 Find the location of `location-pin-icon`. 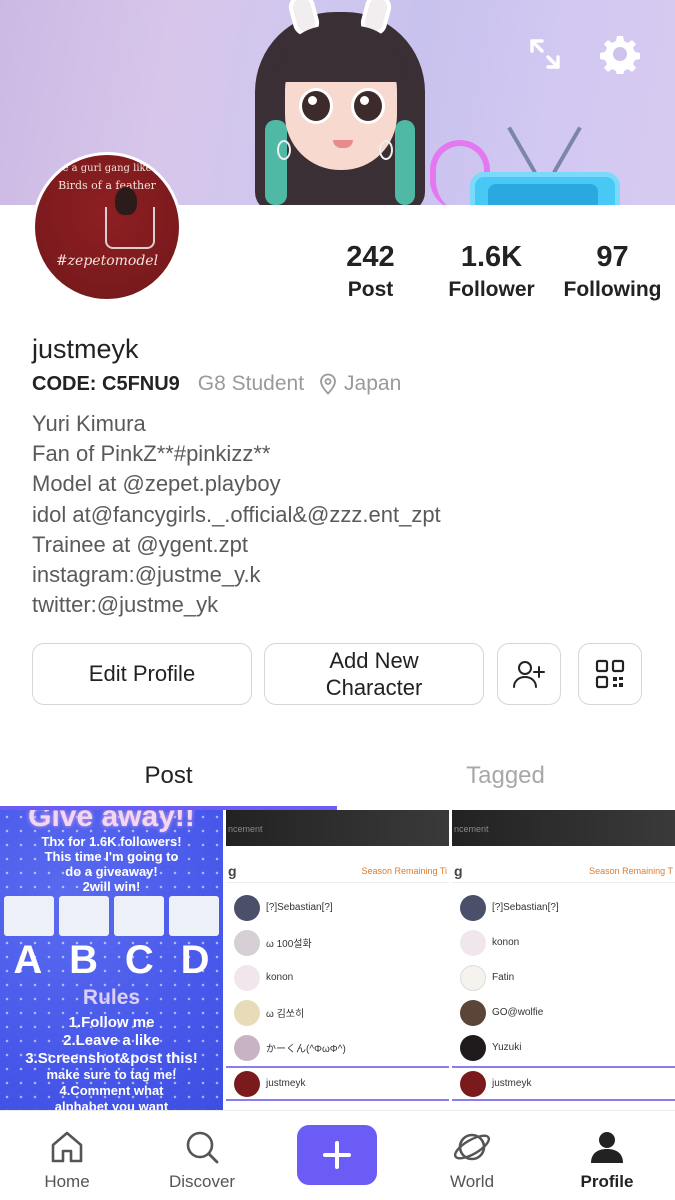

location-pin-icon is located at coordinates (328, 384).